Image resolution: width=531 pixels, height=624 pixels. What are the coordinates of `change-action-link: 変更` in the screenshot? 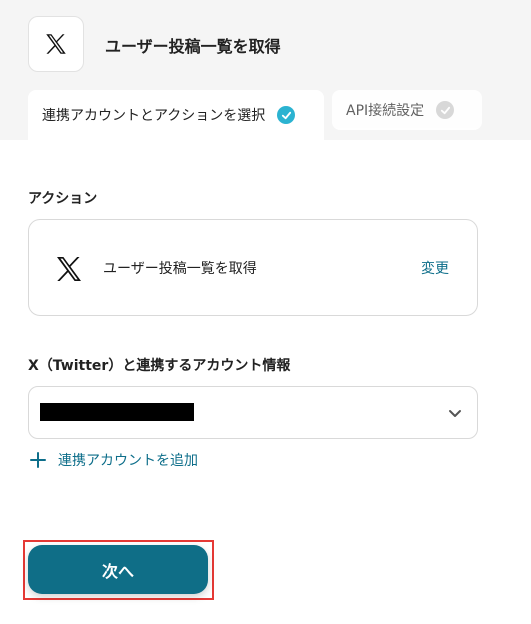 It's located at (435, 268).